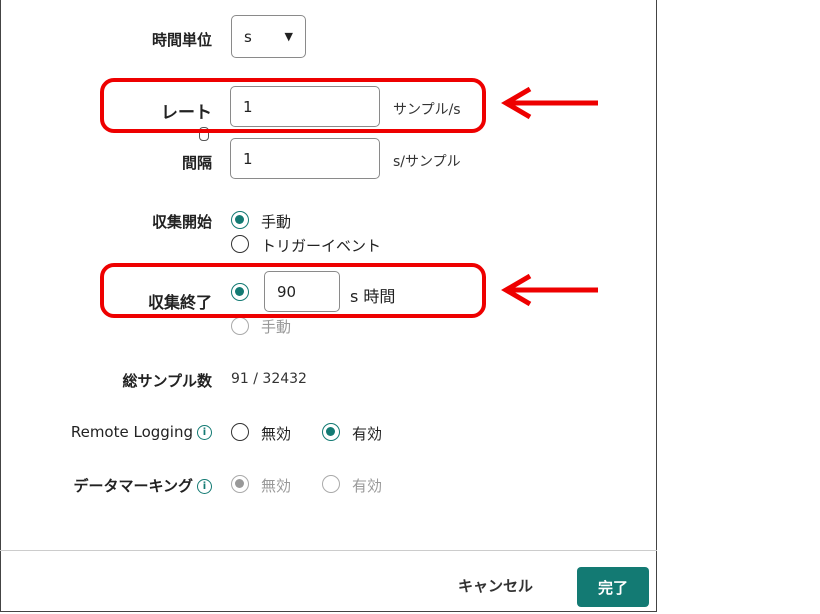 This screenshot has height=614, width=820. I want to click on collect-end-highlight-box, so click(293, 290).